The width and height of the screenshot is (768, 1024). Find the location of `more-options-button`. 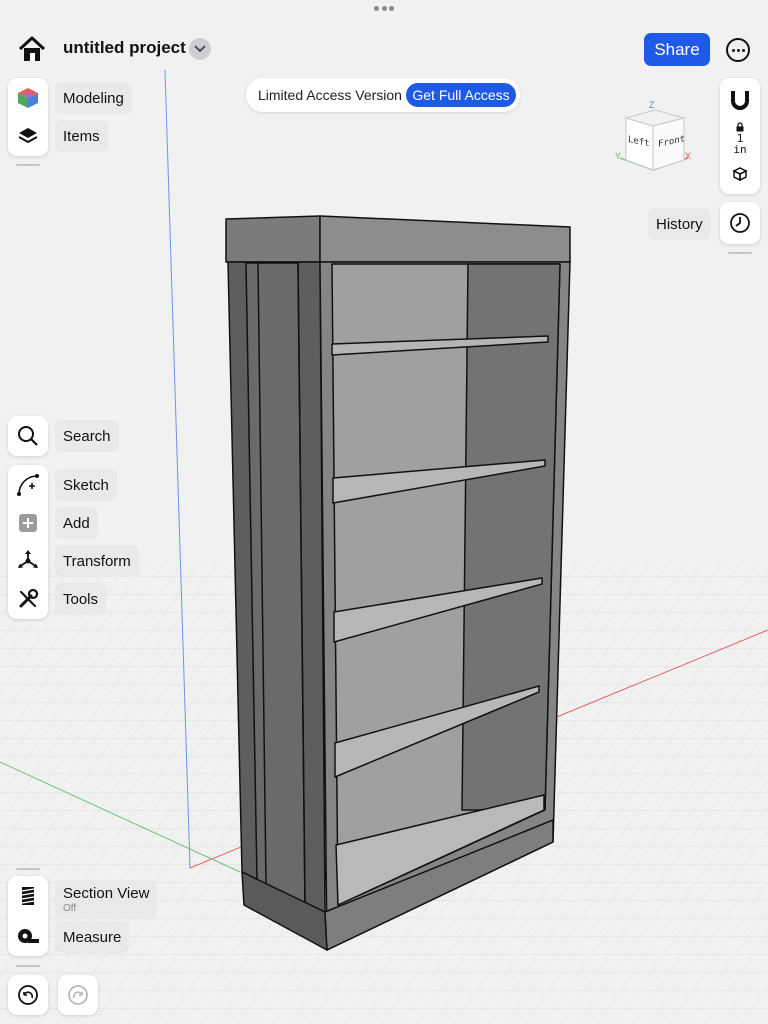

more-options-button is located at coordinates (738, 50).